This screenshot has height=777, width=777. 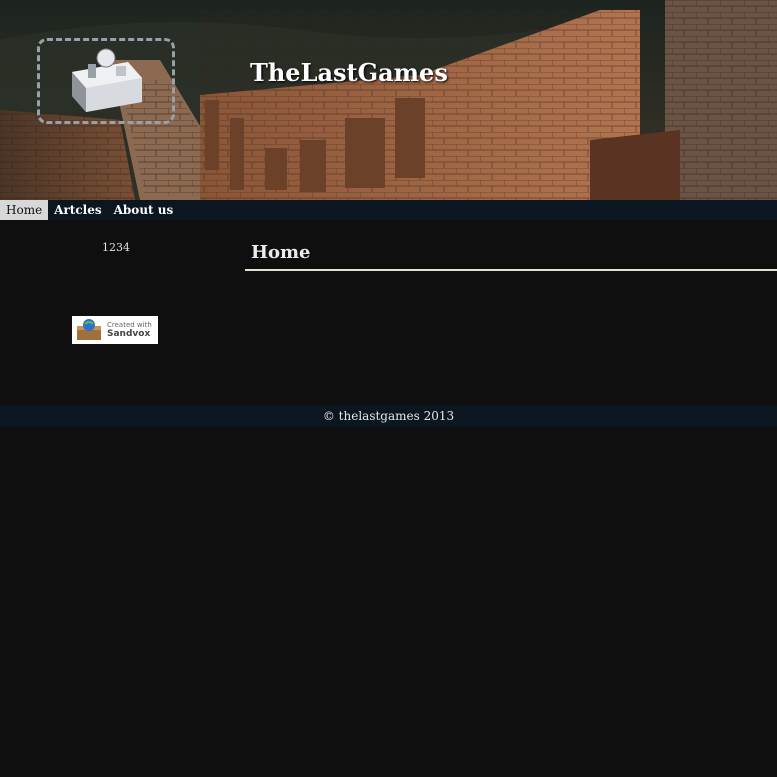 What do you see at coordinates (107, 80) in the screenshot?
I see `logo-icon` at bounding box center [107, 80].